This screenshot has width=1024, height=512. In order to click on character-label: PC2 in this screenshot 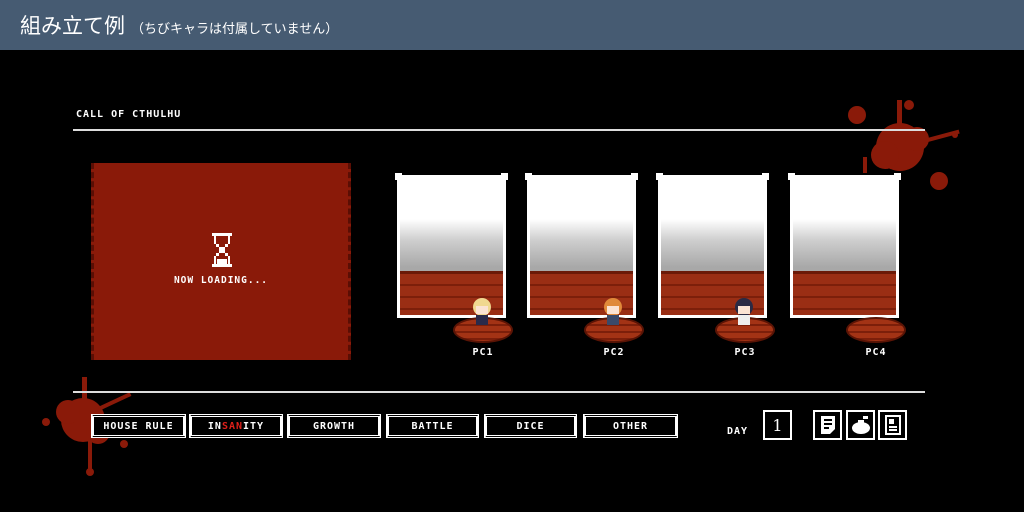, I will do `click(614, 352)`.